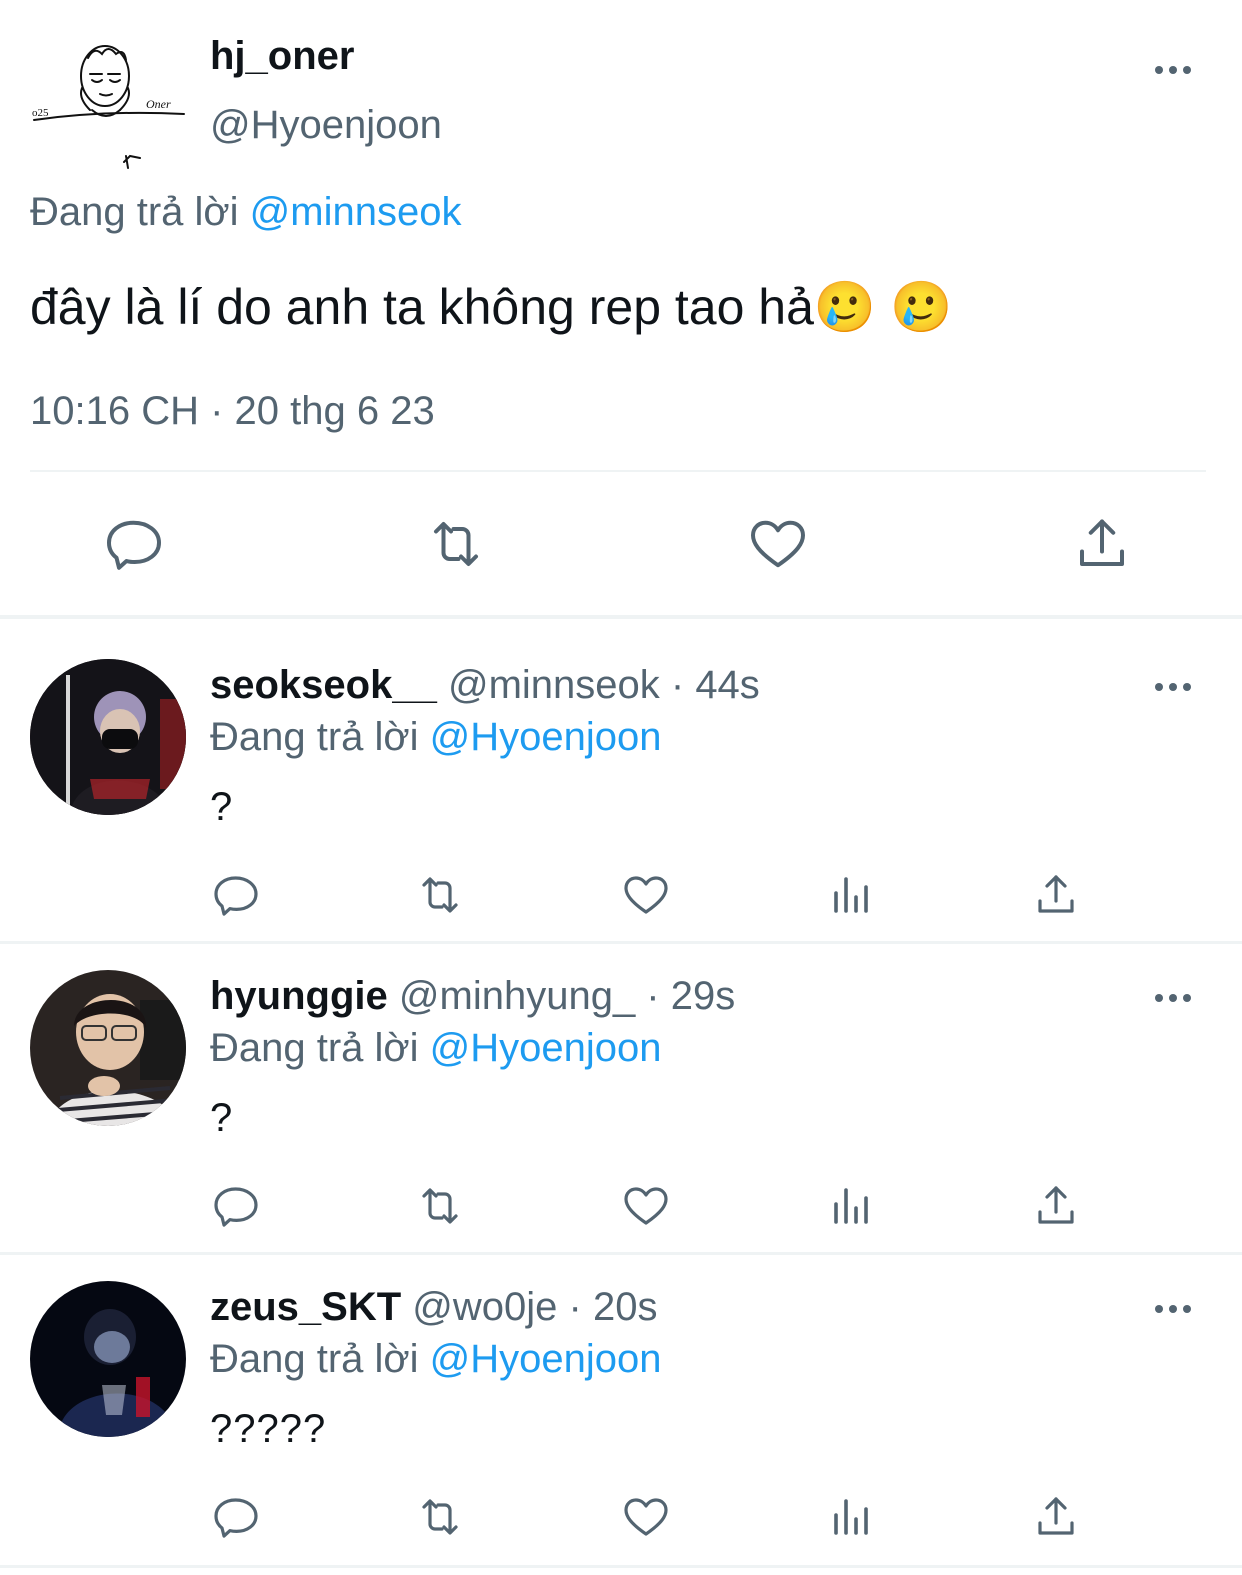 The height and width of the screenshot is (1575, 1242). What do you see at coordinates (618, 471) in the screenshot?
I see `divider` at bounding box center [618, 471].